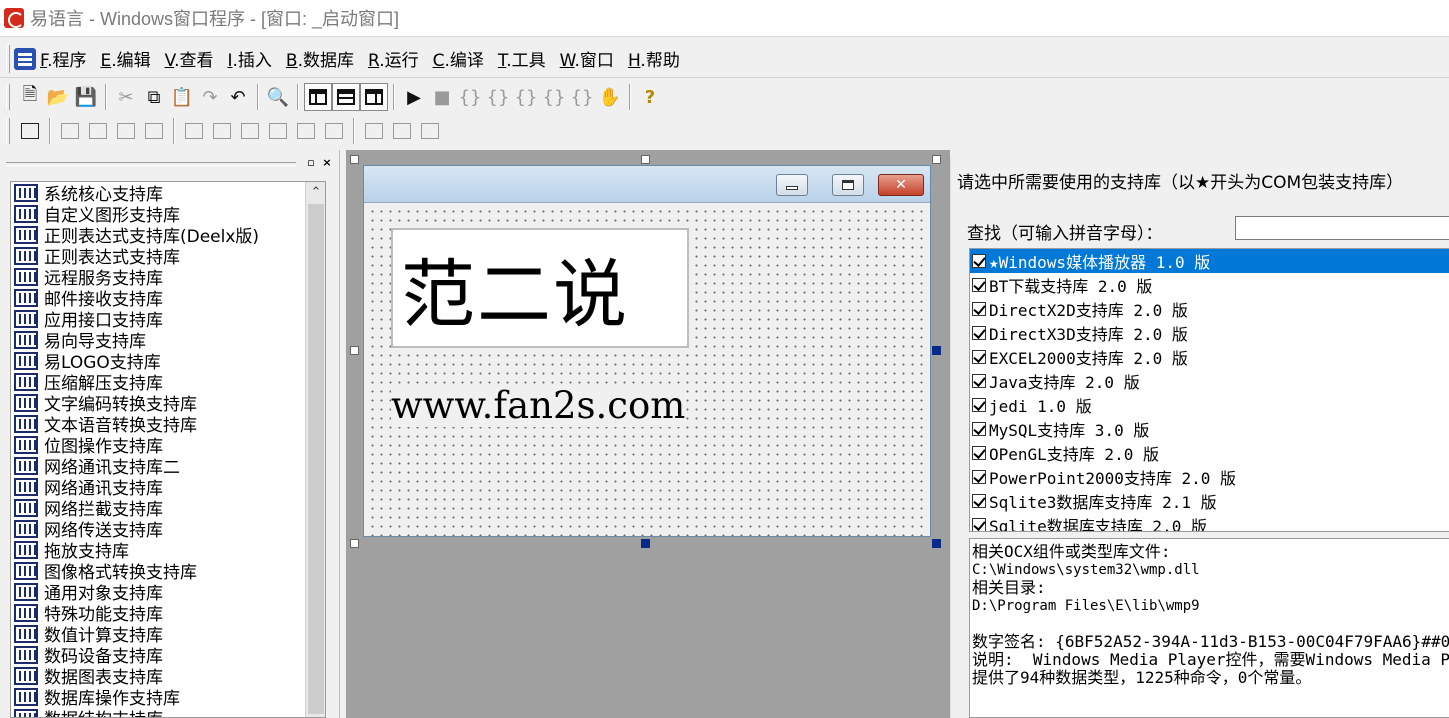 This screenshot has width=1449, height=718. What do you see at coordinates (538, 405) in the screenshot?
I see `url-label: www.fan2s.com` at bounding box center [538, 405].